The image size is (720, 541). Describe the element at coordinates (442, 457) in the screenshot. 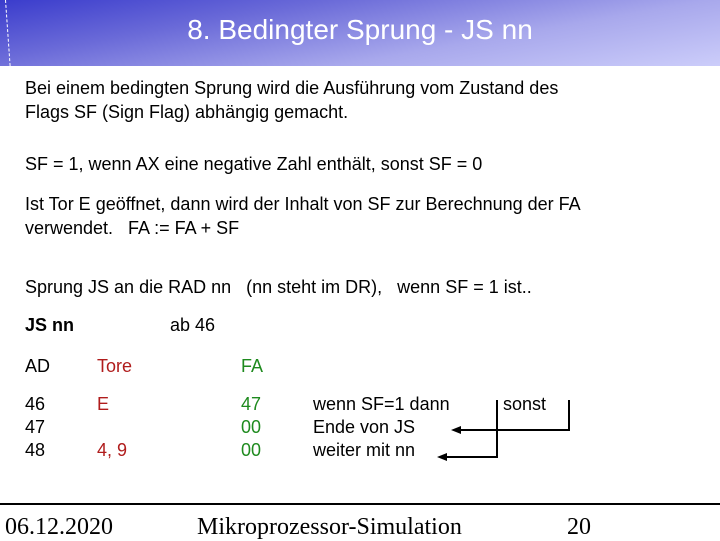

I see `arrow-head-weiter` at that location.